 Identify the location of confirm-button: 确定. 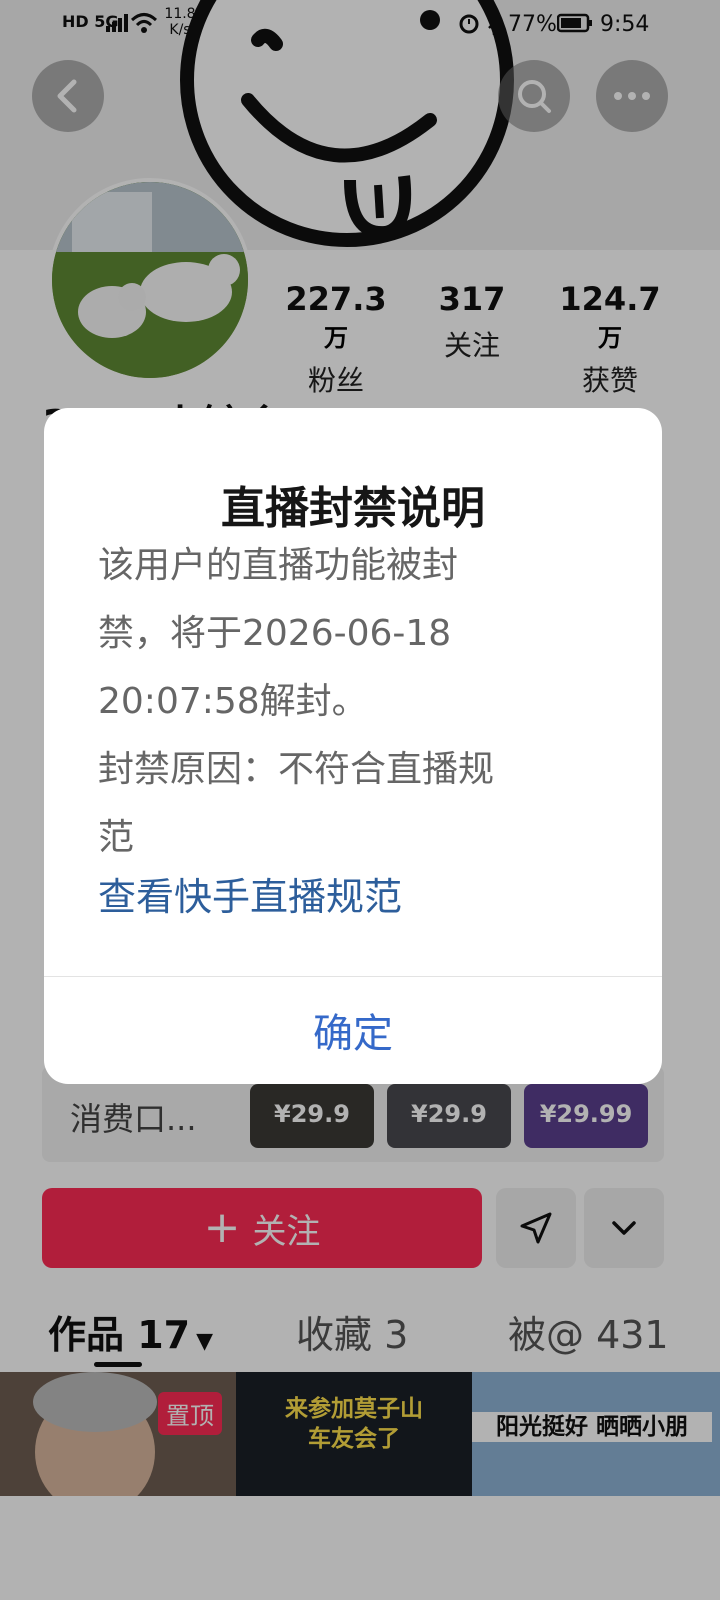
(353, 1030).